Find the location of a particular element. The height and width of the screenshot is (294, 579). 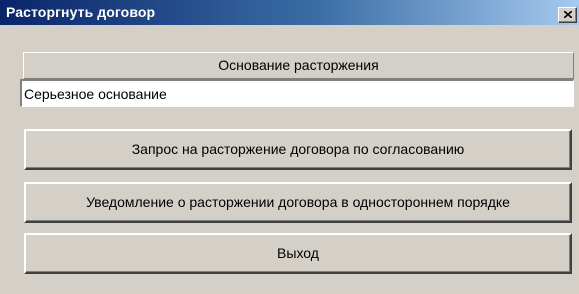

close-button is located at coordinates (567, 15).